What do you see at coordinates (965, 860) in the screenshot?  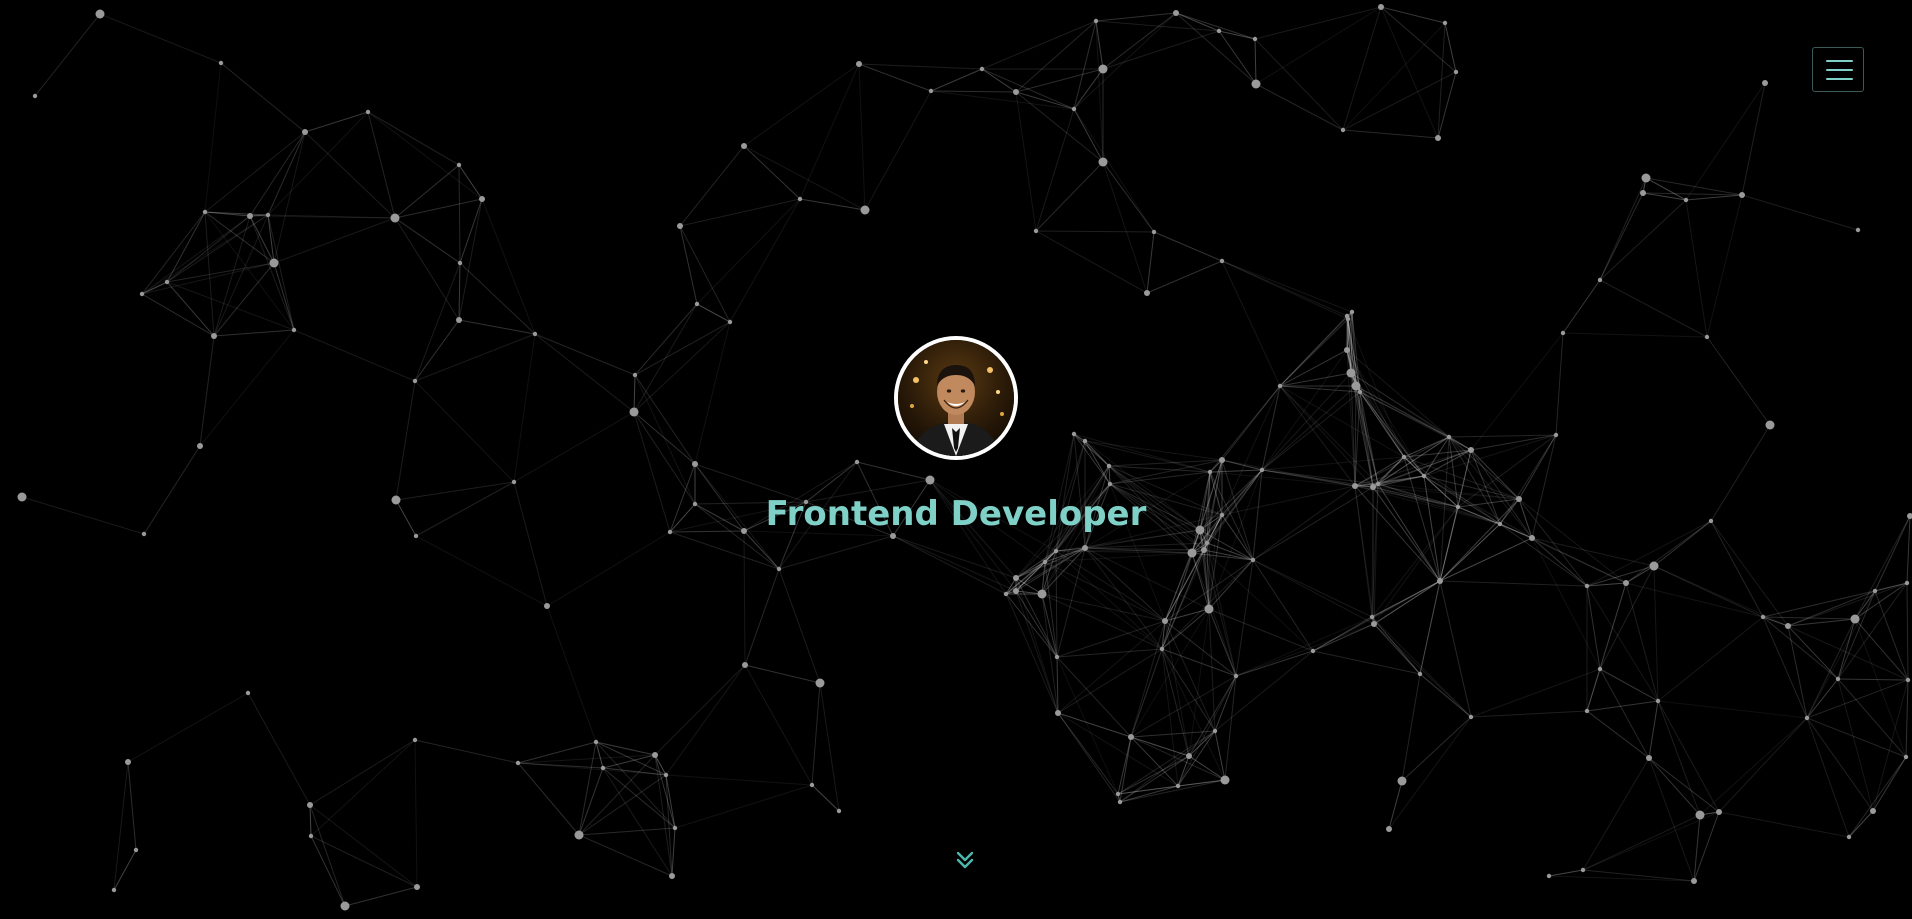 I see `scroll-down-button` at bounding box center [965, 860].